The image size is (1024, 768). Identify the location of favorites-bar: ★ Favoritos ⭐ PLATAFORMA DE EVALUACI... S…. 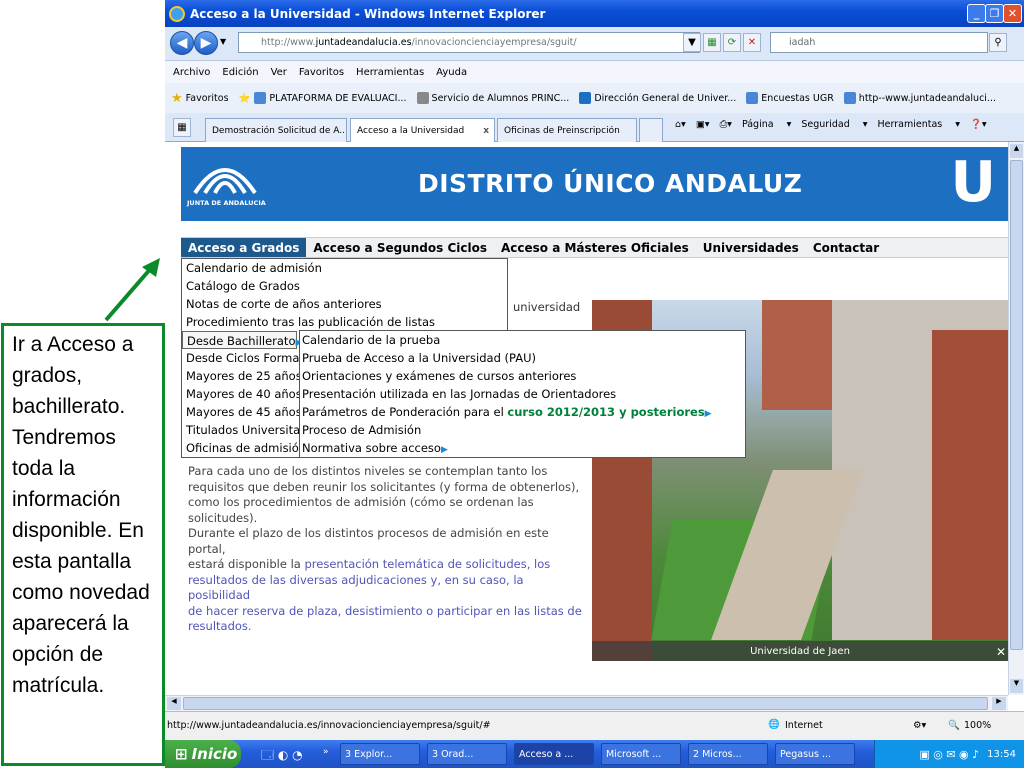
(594, 98).